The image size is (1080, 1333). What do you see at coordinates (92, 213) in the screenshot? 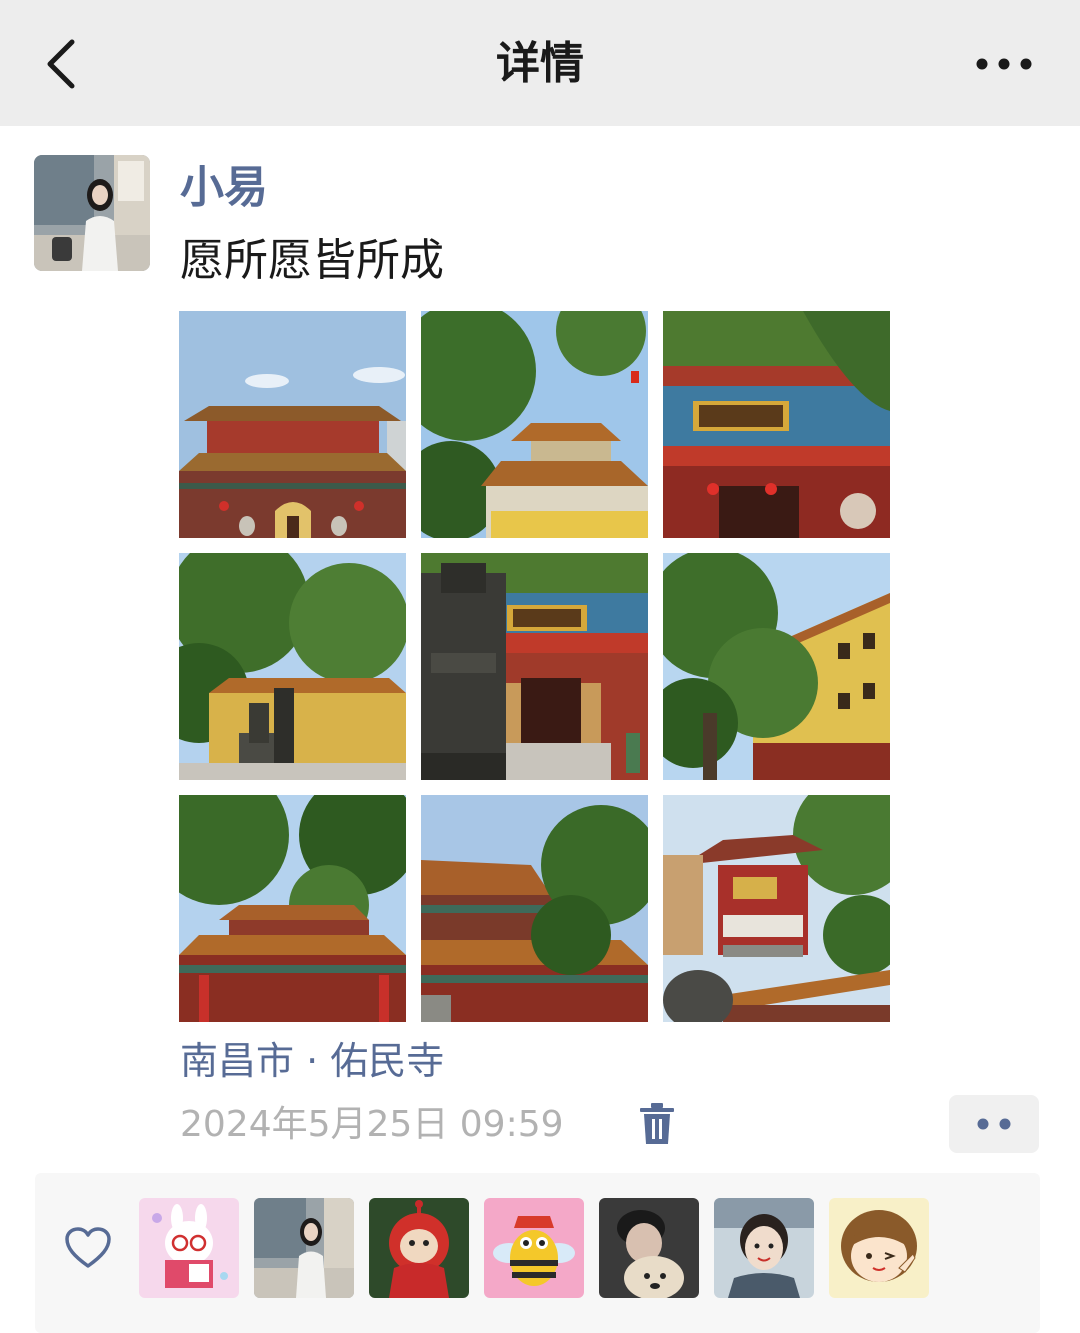
I see `avatar` at bounding box center [92, 213].